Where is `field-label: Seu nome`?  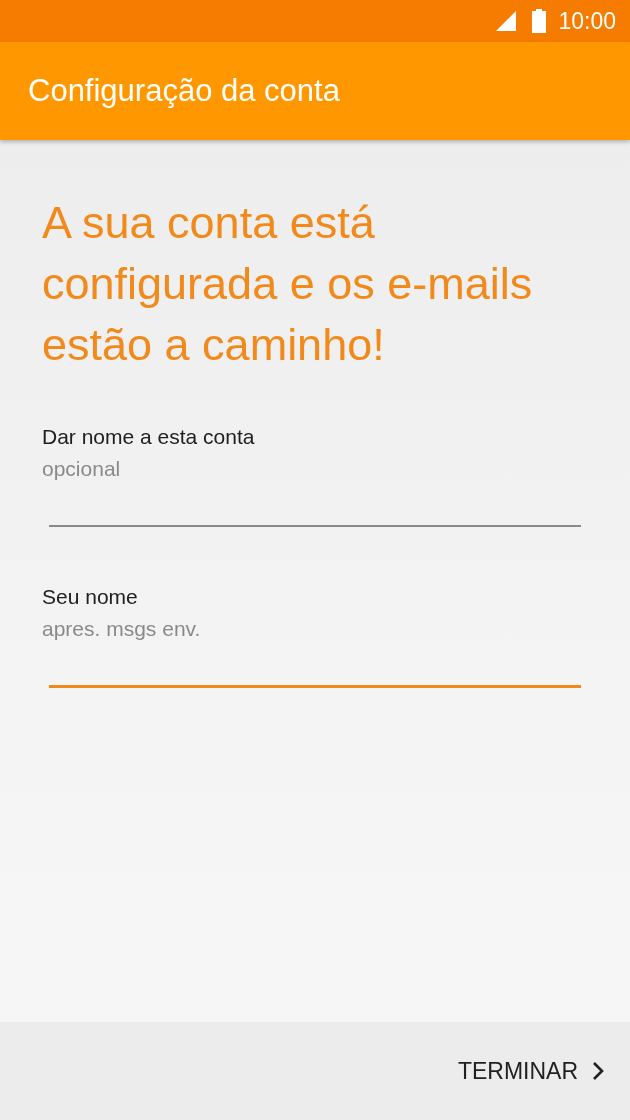
field-label: Seu nome is located at coordinates (90, 597).